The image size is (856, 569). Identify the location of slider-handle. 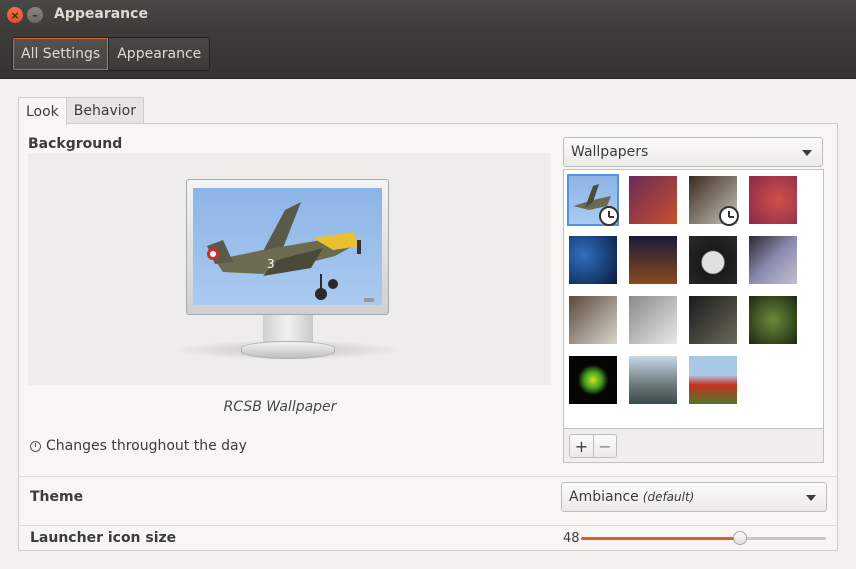
(740, 538).